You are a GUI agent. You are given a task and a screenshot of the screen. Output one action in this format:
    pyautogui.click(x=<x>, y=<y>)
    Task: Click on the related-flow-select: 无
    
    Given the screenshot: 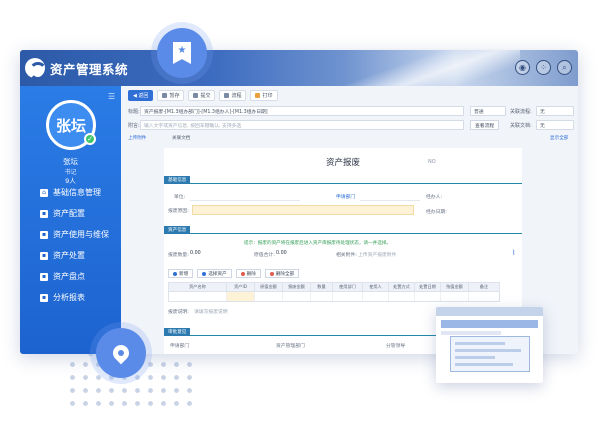 What is the action you would take?
    pyautogui.click(x=555, y=111)
    